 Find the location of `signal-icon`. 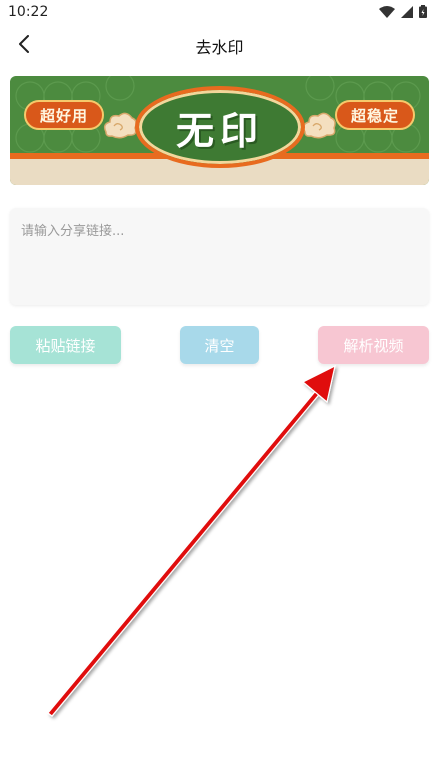

signal-icon is located at coordinates (407, 12).